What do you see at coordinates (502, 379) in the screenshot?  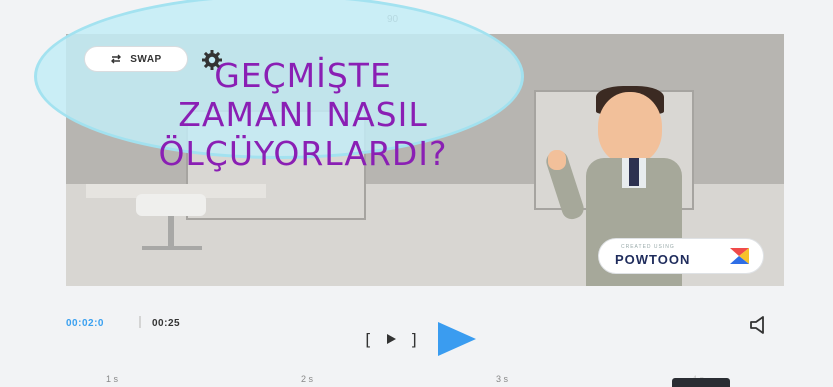 I see `timeline-tick: 3 s` at bounding box center [502, 379].